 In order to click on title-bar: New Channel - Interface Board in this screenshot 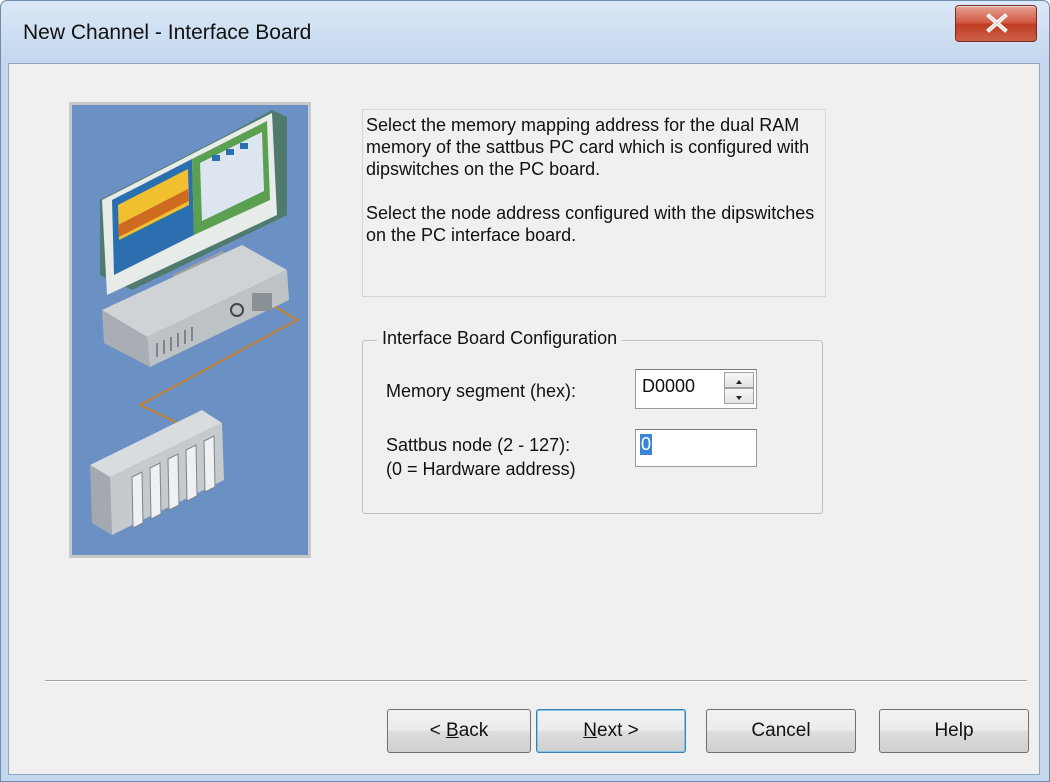, I will do `click(525, 32)`.